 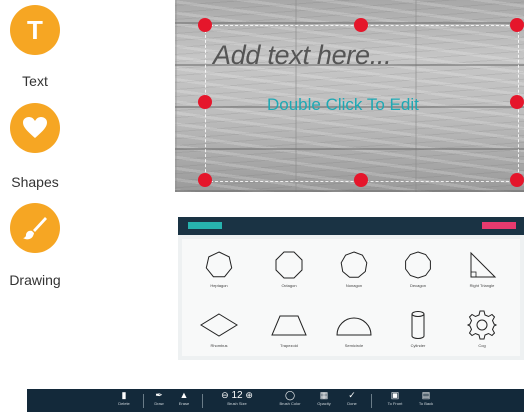 What do you see at coordinates (361, 25) in the screenshot?
I see `resize-handle-top-center` at bounding box center [361, 25].